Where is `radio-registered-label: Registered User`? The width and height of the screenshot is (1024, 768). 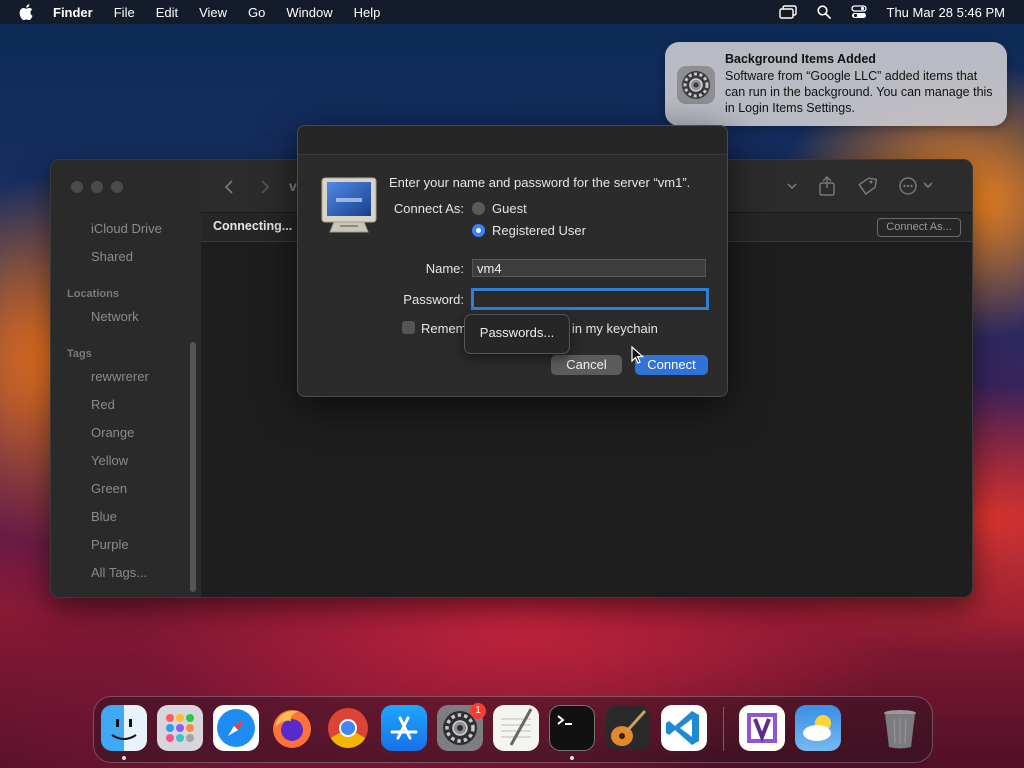 radio-registered-label: Registered User is located at coordinates (539, 230).